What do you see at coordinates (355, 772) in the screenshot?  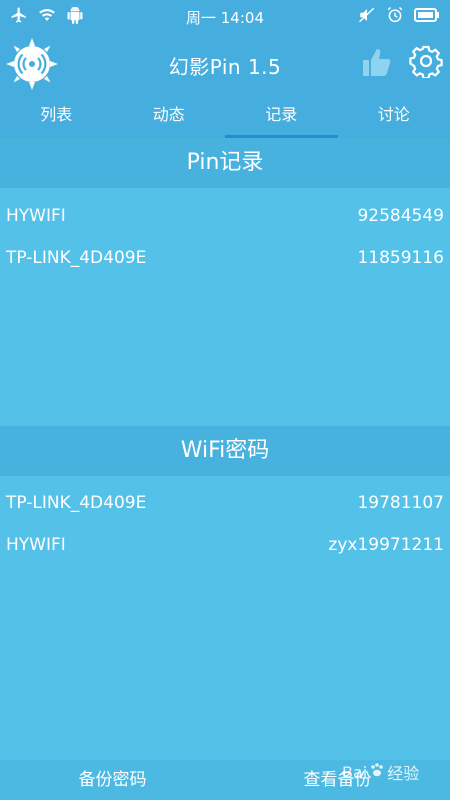 I see `watermark-text: Bai` at bounding box center [355, 772].